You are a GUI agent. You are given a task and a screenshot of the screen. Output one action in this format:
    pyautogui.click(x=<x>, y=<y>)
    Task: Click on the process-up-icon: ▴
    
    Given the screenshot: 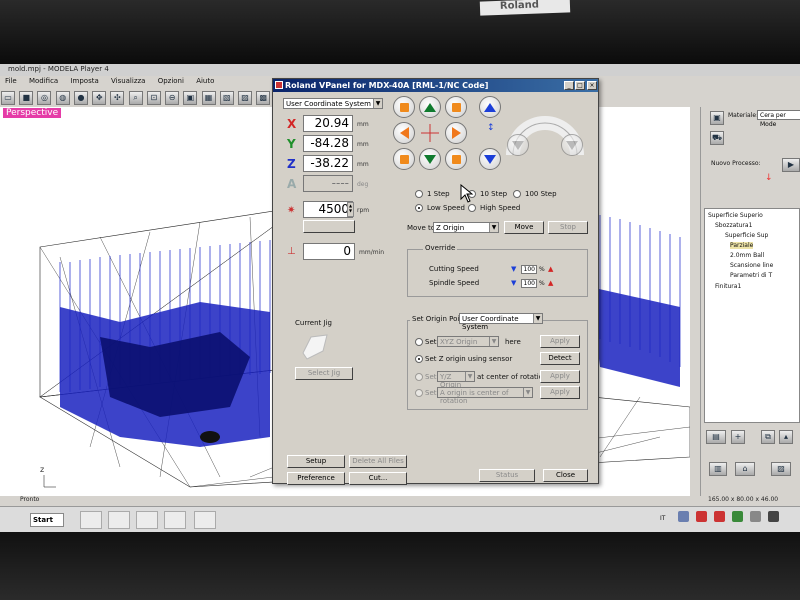 What is the action you would take?
    pyautogui.click(x=786, y=437)
    